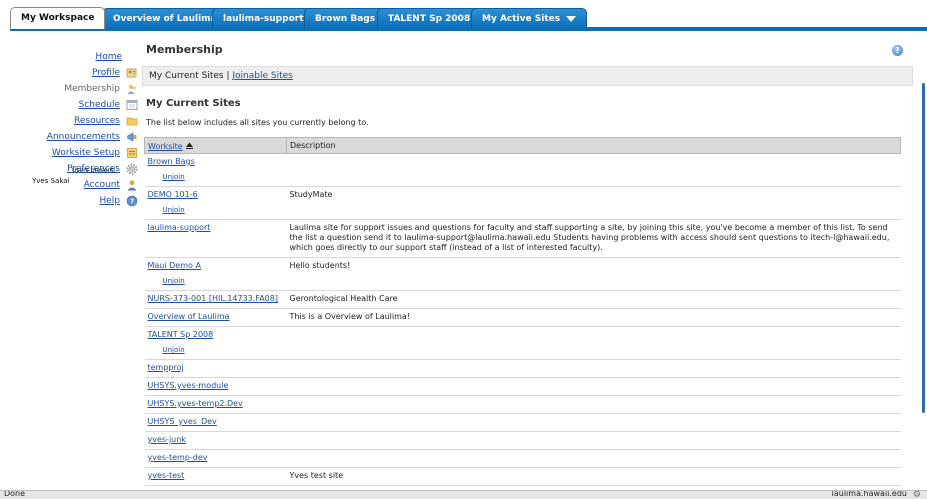 The height and width of the screenshot is (499, 927). Describe the element at coordinates (166, 475) in the screenshot. I see `worksite-link: yves-test` at that location.